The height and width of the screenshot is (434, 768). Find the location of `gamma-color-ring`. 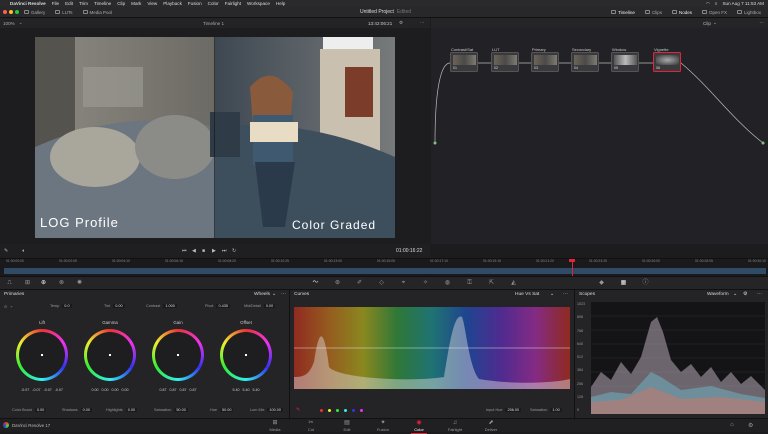

gamma-color-ring is located at coordinates (110, 355).